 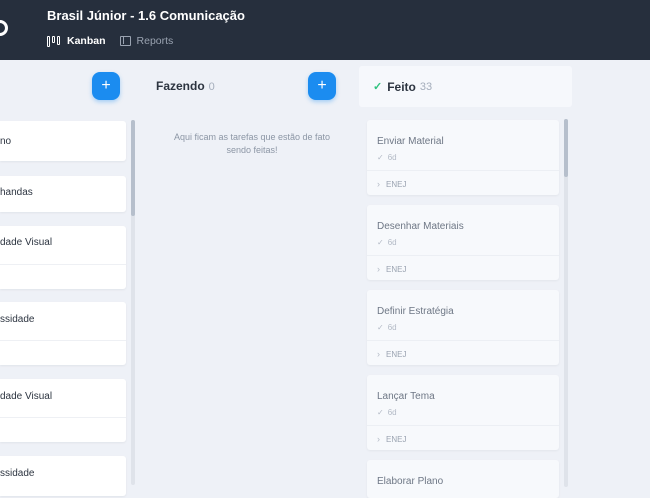 What do you see at coordinates (401, 86) in the screenshot?
I see `column-title: Feito` at bounding box center [401, 86].